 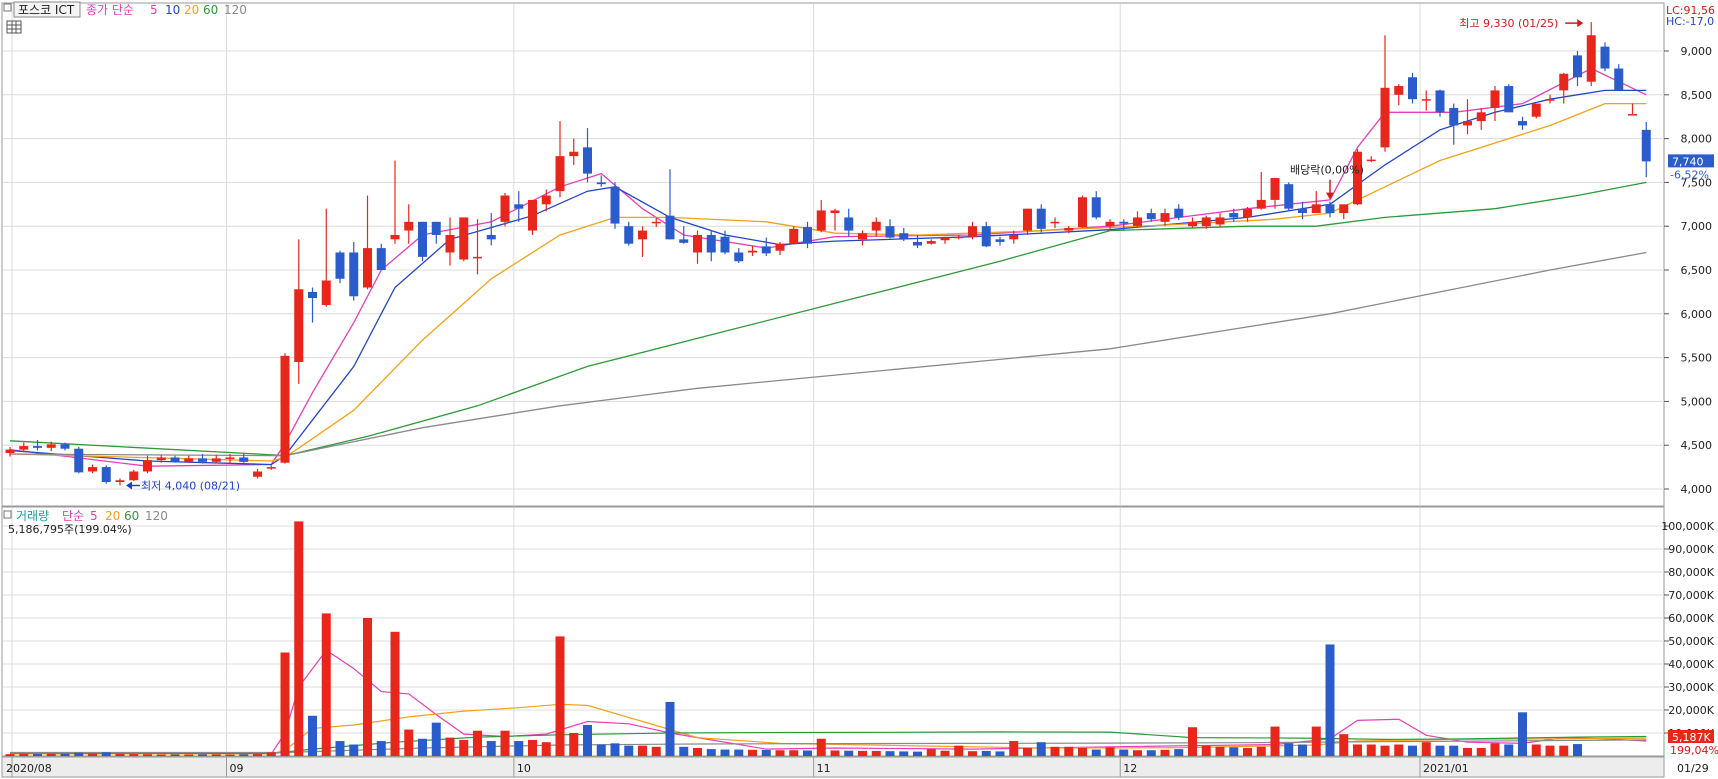 What do you see at coordinates (1691, 687) in the screenshot?
I see `volume-tick-label: 30,000K` at bounding box center [1691, 687].